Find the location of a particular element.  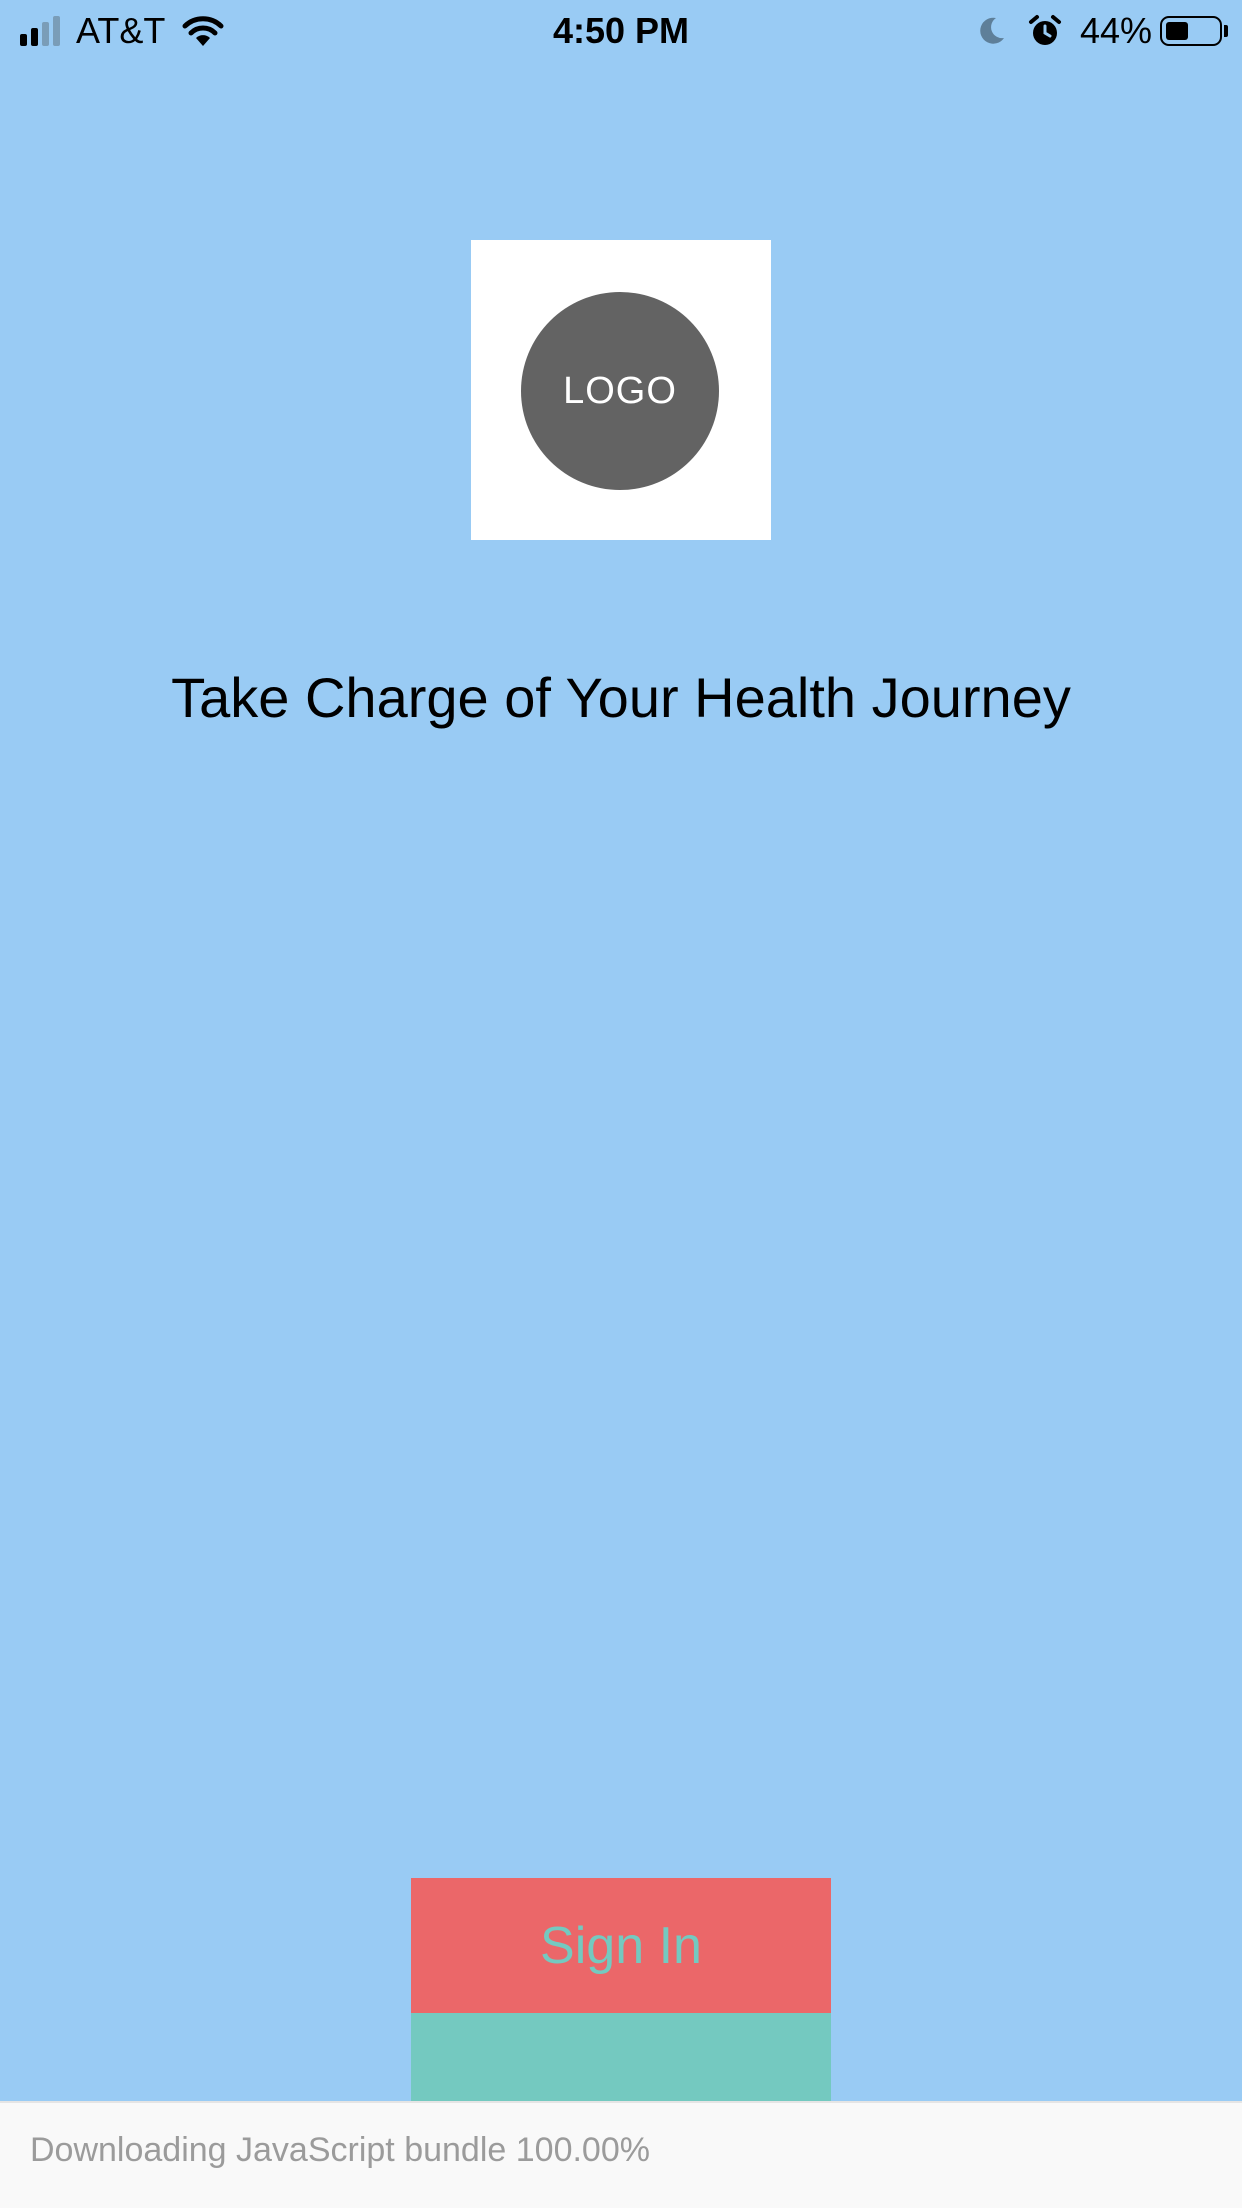

logo-text: LOGO is located at coordinates (620, 390).